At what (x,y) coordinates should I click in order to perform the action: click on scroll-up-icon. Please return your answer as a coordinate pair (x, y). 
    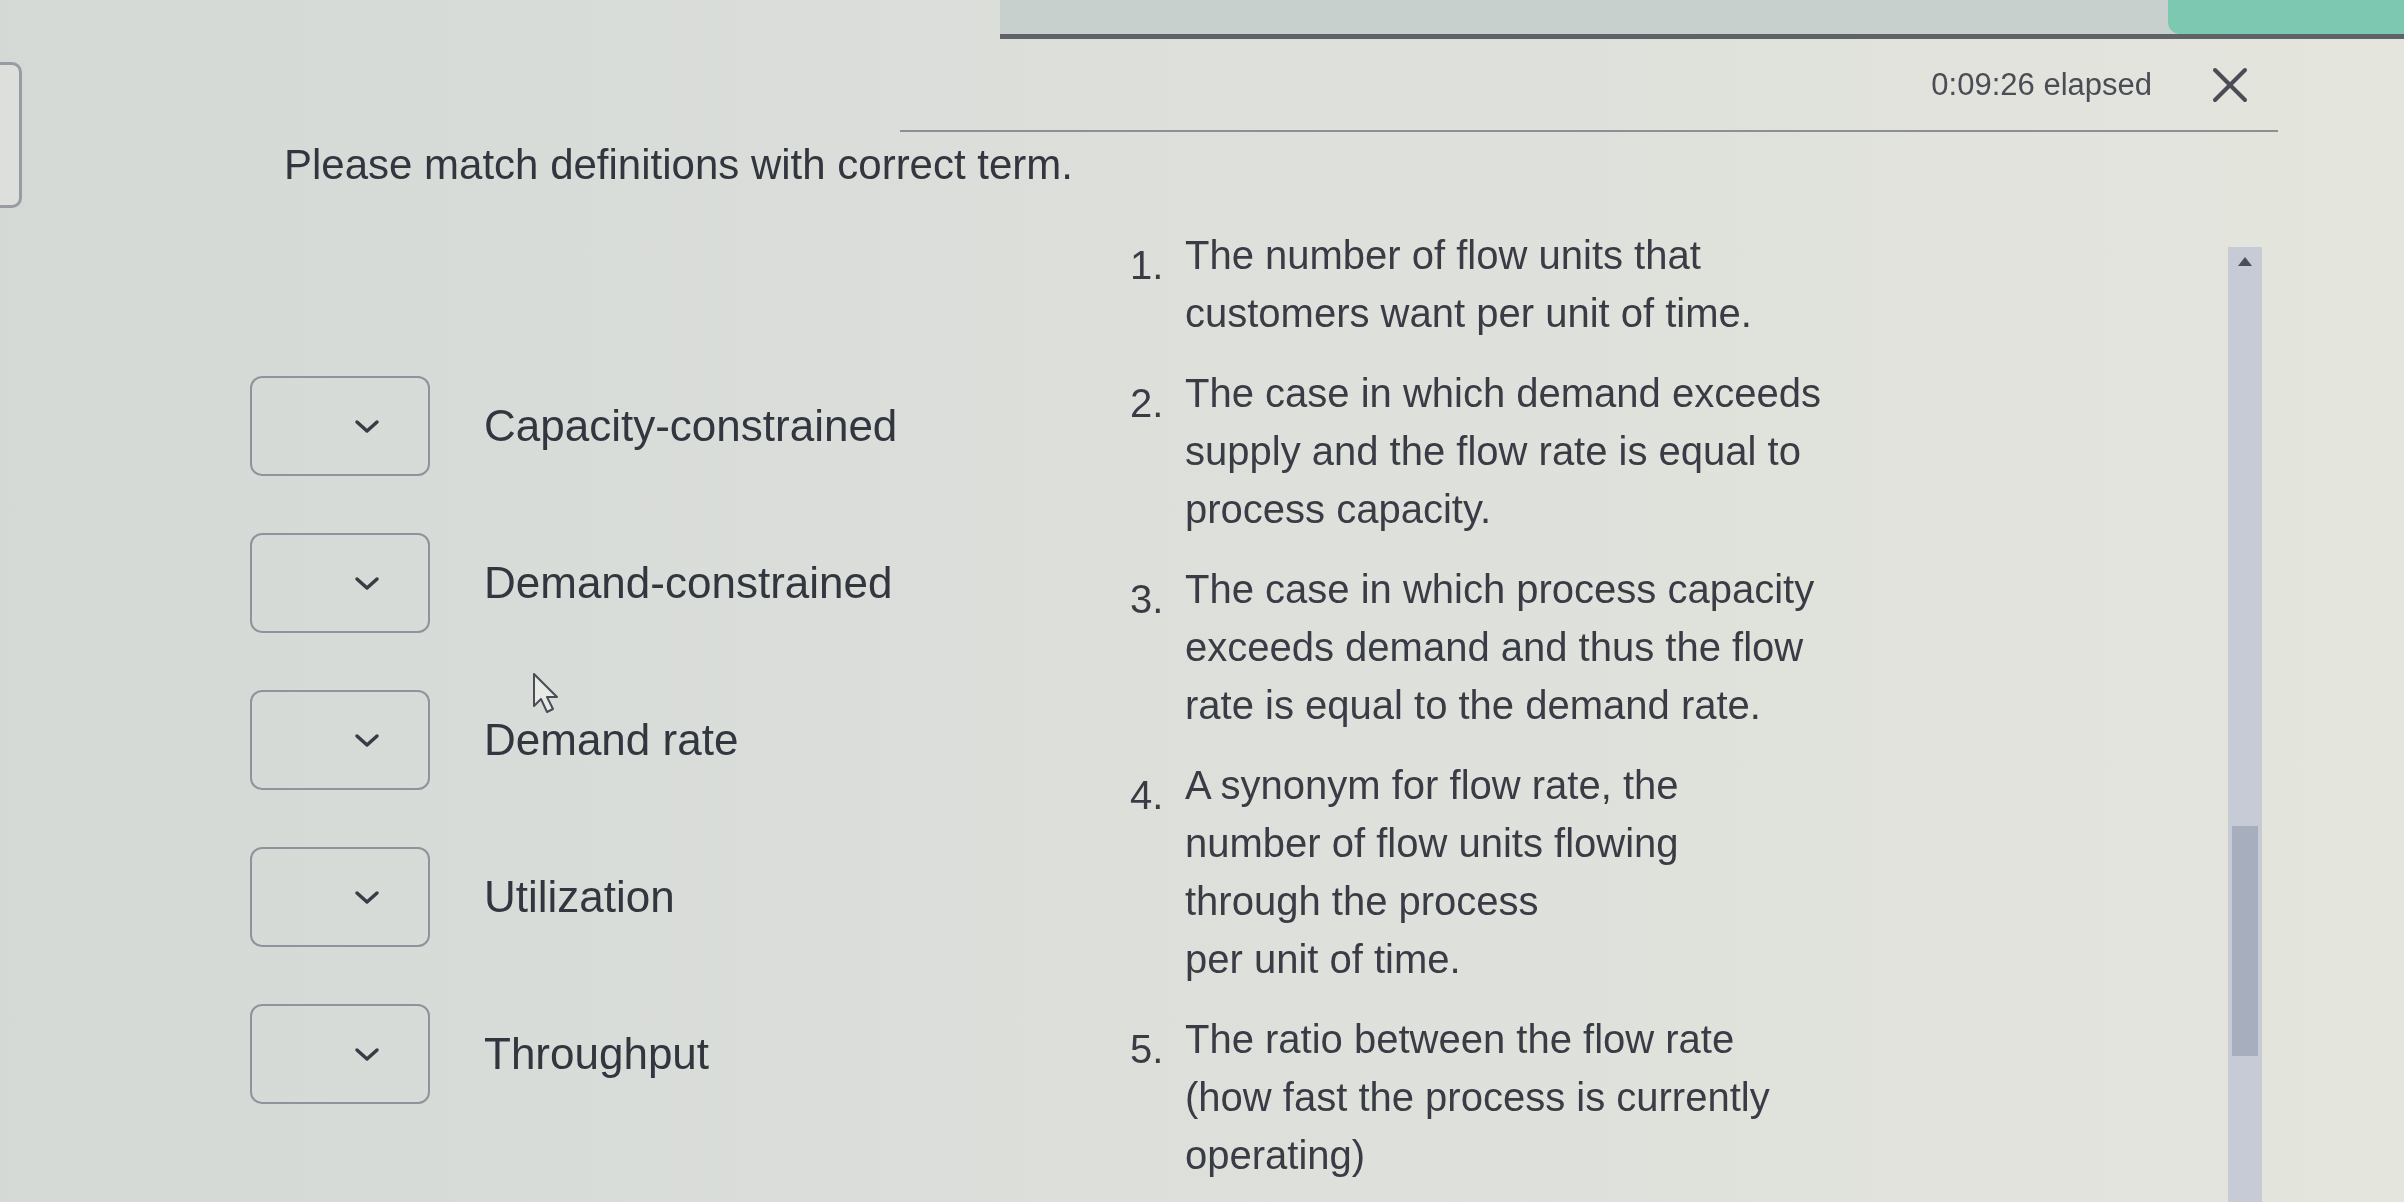
    Looking at the image, I should click on (2245, 261).